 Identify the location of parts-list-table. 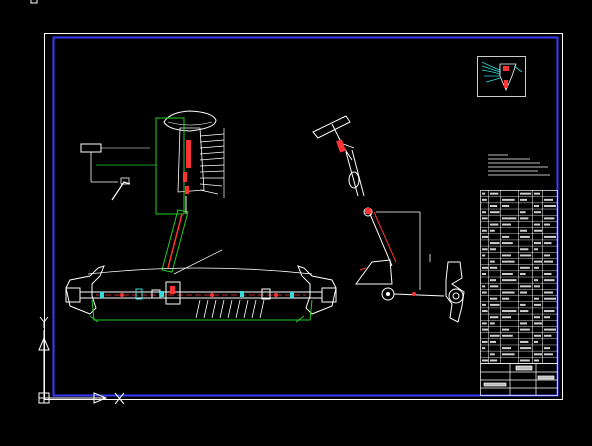
(519, 277).